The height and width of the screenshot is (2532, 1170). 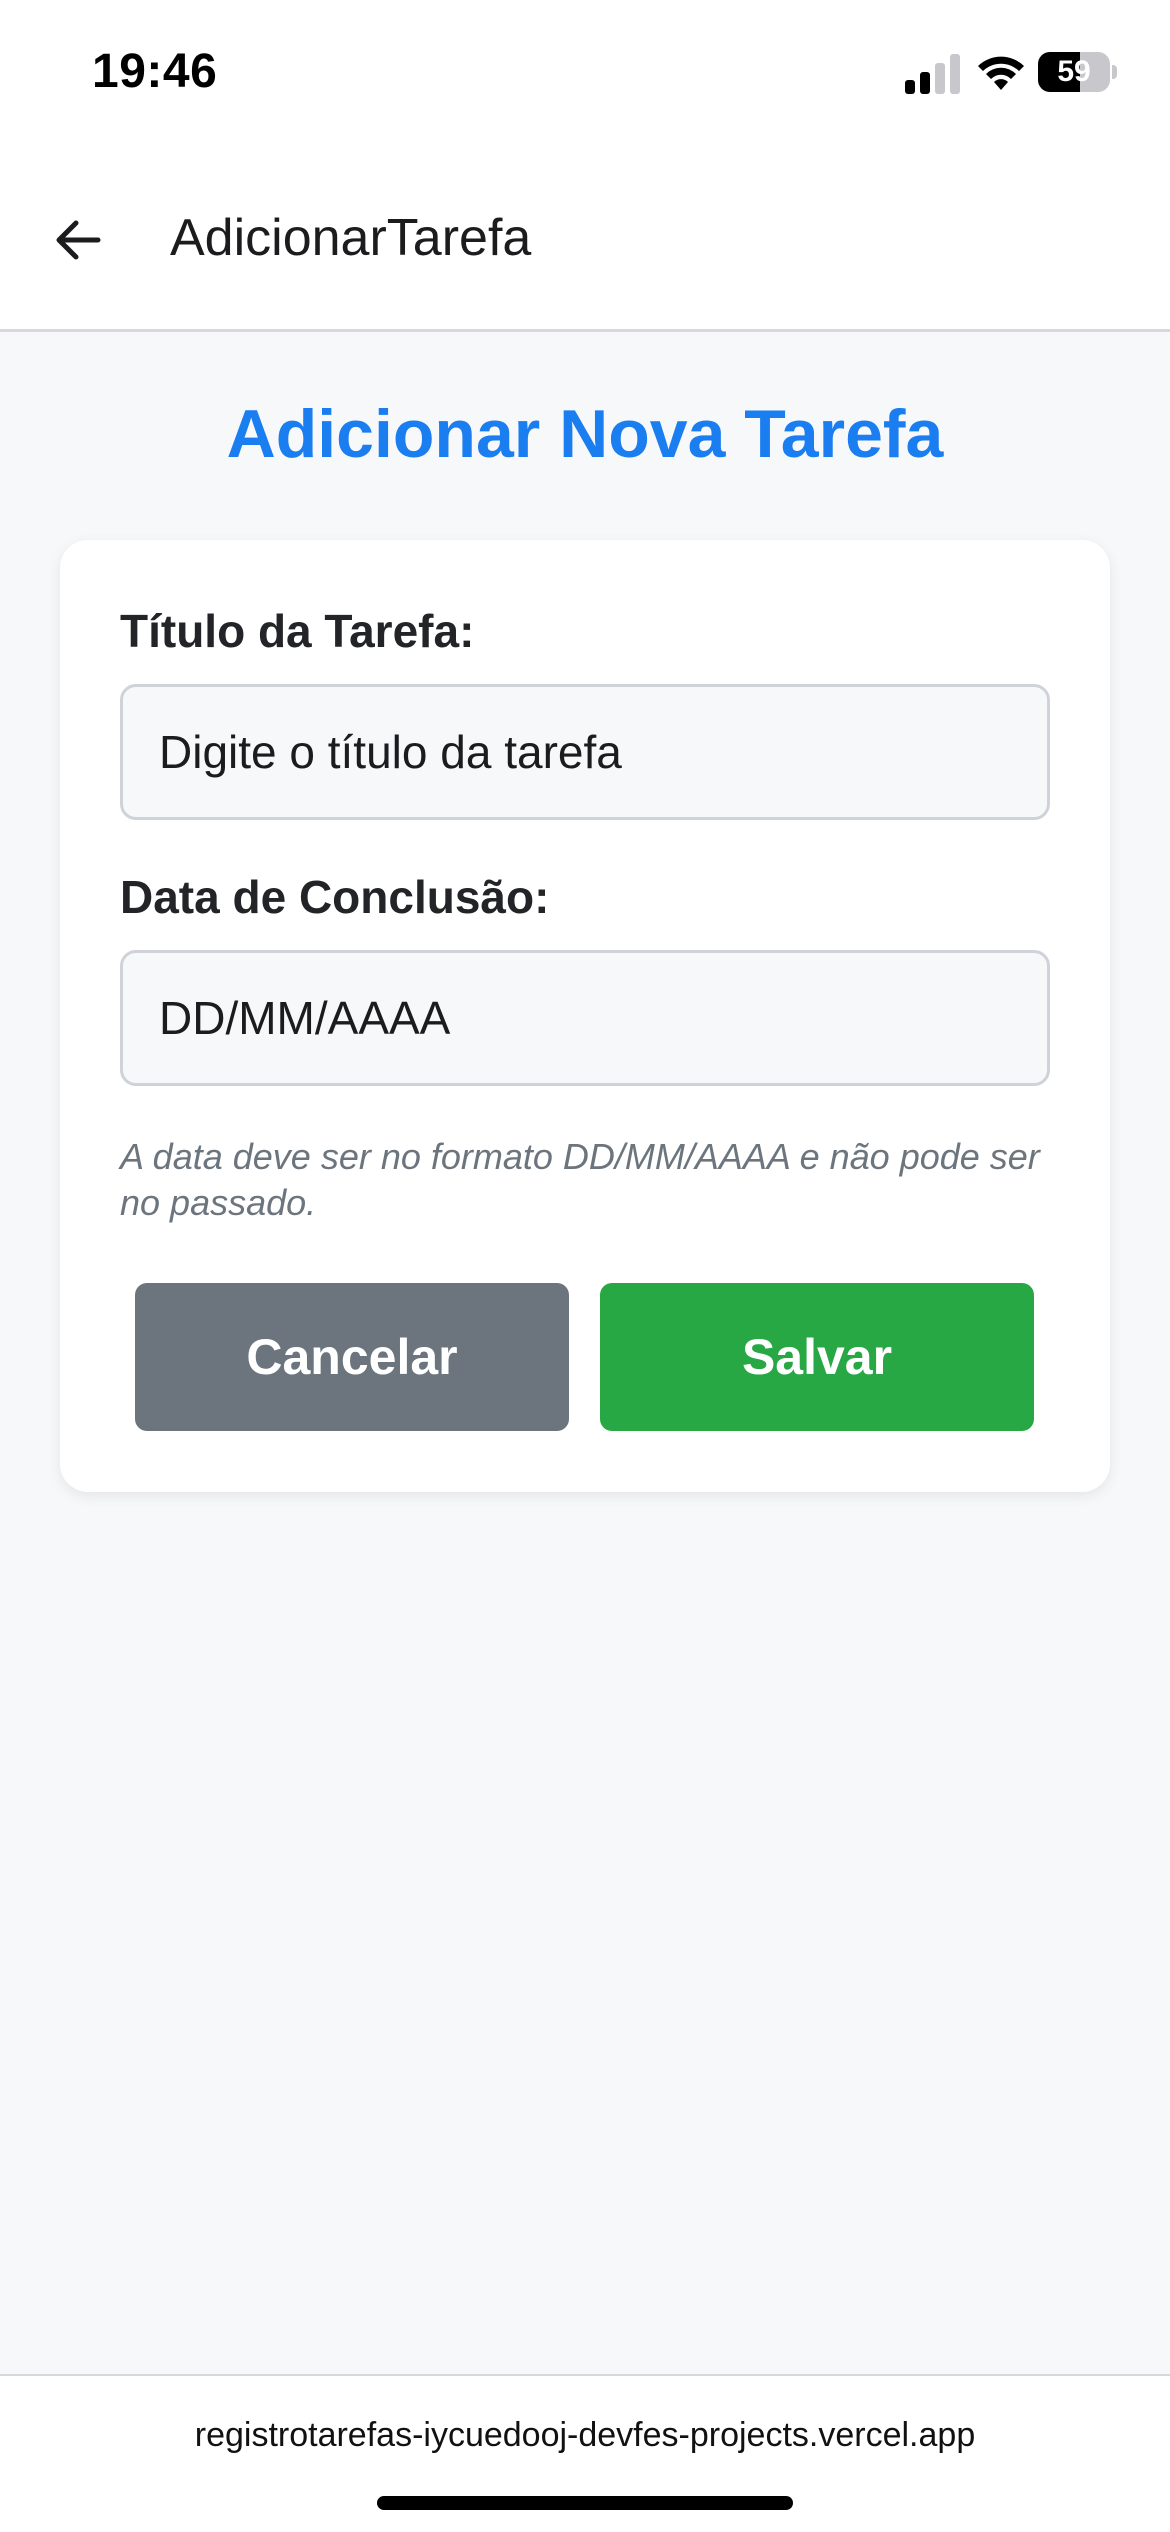 I want to click on title-input, so click(x=585, y=752).